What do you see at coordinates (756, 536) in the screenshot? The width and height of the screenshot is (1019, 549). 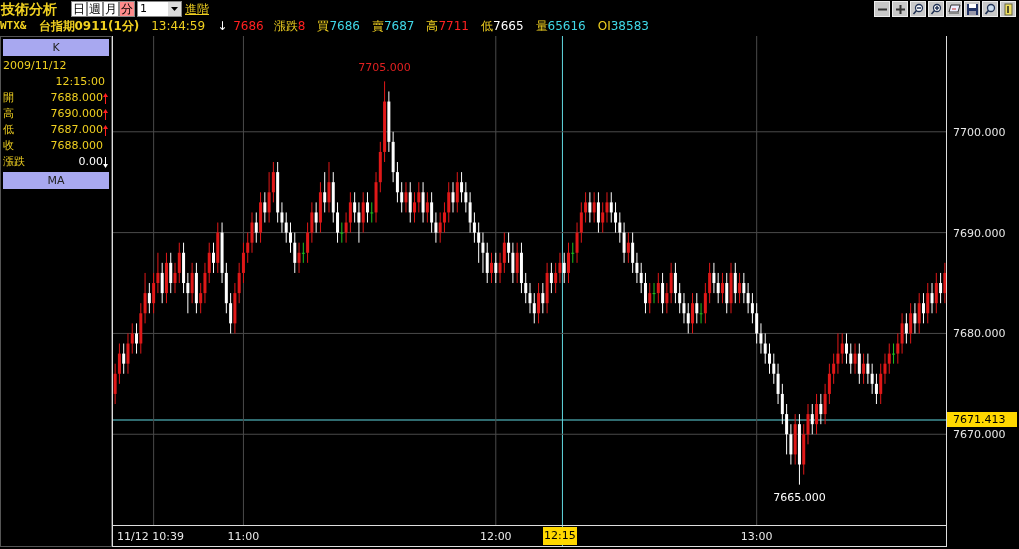 I see `time-axis-label: 13:00` at bounding box center [756, 536].